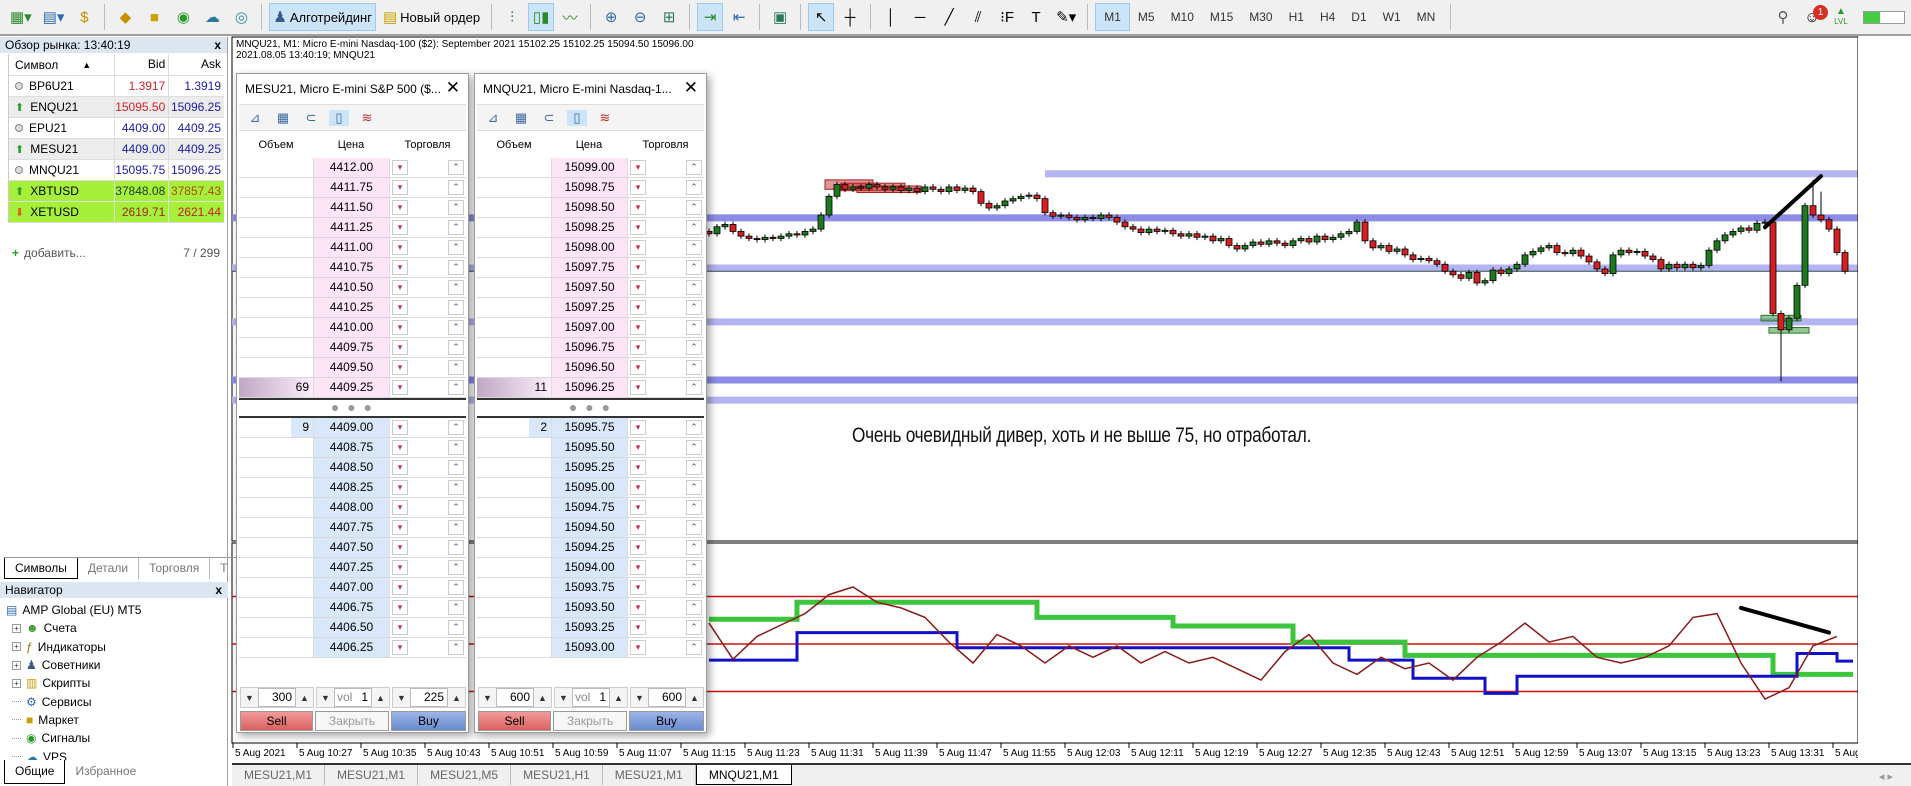 Image resolution: width=1911 pixels, height=786 pixels. I want to click on stop-loss-stepper-value: 300, so click(277, 697).